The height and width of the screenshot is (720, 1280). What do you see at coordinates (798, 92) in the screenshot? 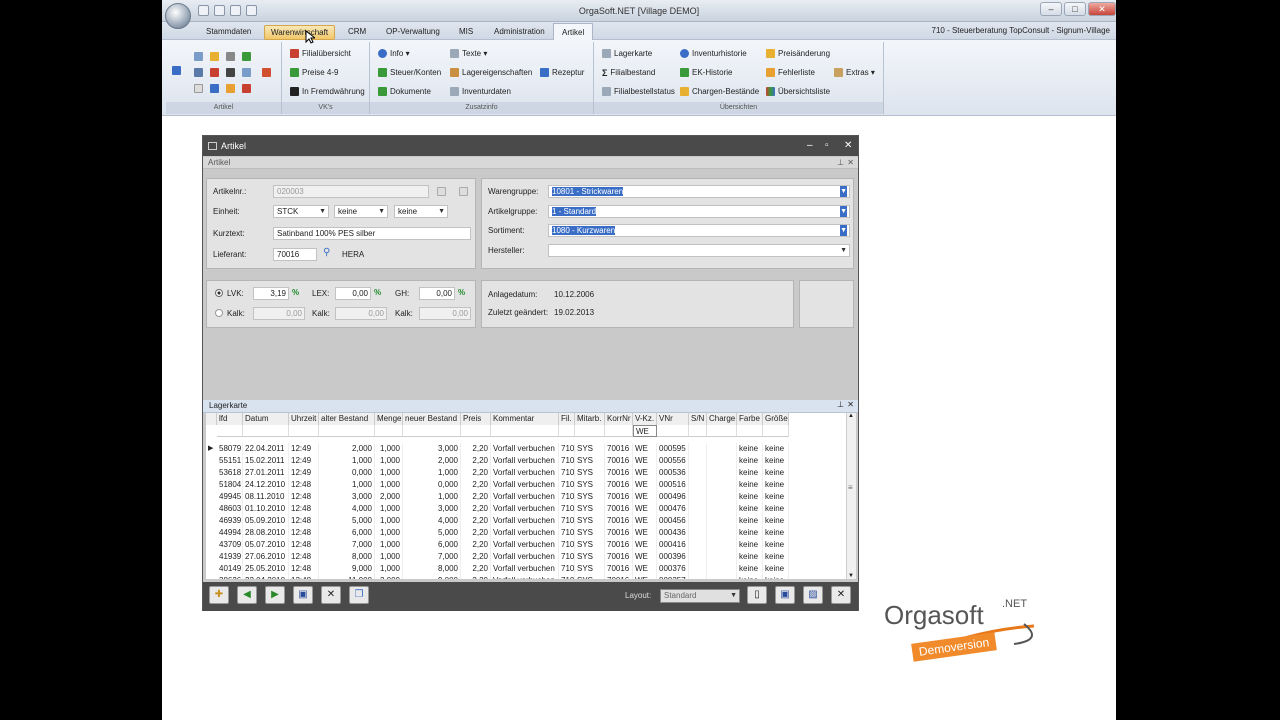
I see `uebersichtsliste-button: Übersichtsliste` at bounding box center [798, 92].